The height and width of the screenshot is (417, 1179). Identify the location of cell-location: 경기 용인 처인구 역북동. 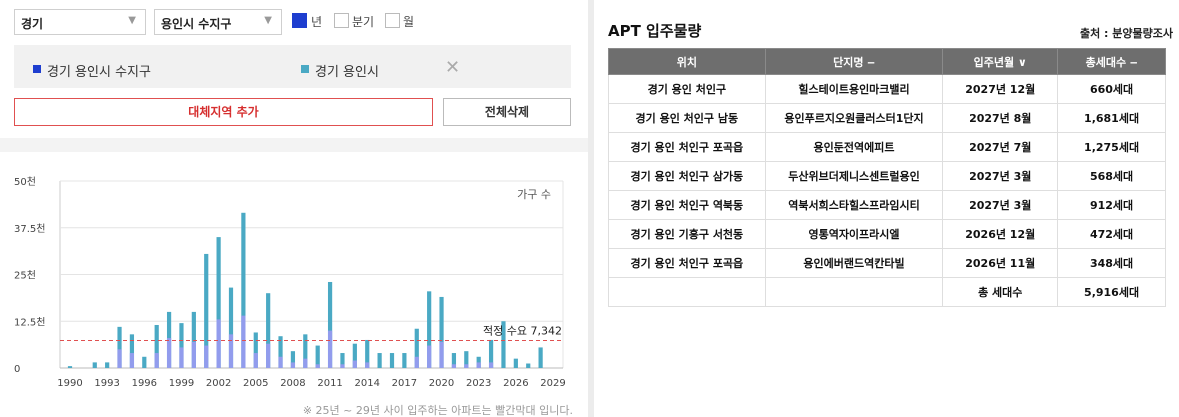
(687, 205).